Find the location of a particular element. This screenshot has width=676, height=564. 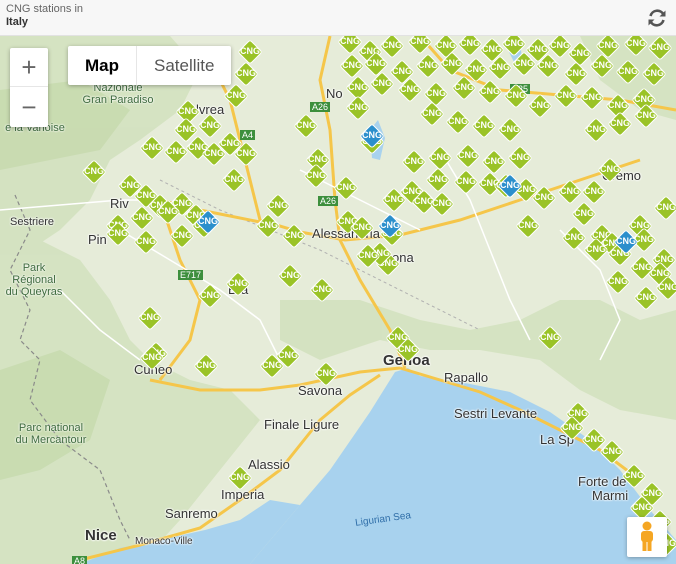

road-shield-e717: E717 is located at coordinates (191, 275).